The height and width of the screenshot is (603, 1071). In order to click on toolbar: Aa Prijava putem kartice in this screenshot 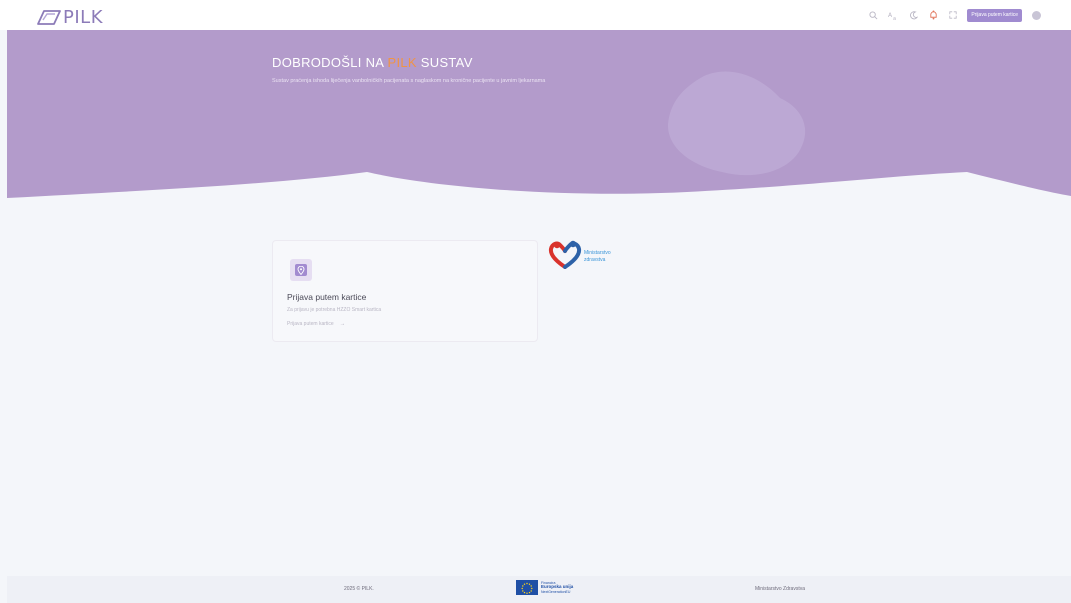, I will do `click(954, 15)`.